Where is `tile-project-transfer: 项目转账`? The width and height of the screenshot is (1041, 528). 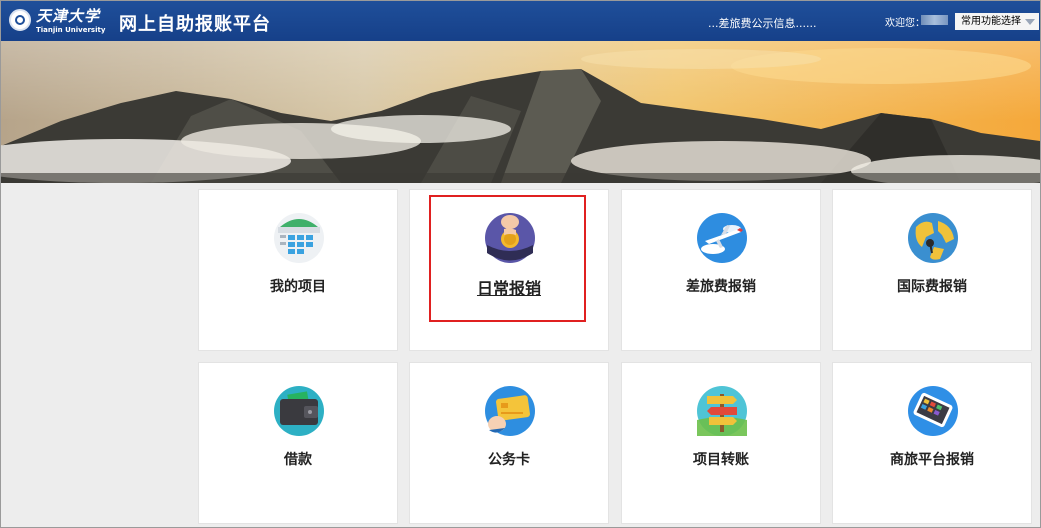 tile-project-transfer: 项目转账 is located at coordinates (721, 443).